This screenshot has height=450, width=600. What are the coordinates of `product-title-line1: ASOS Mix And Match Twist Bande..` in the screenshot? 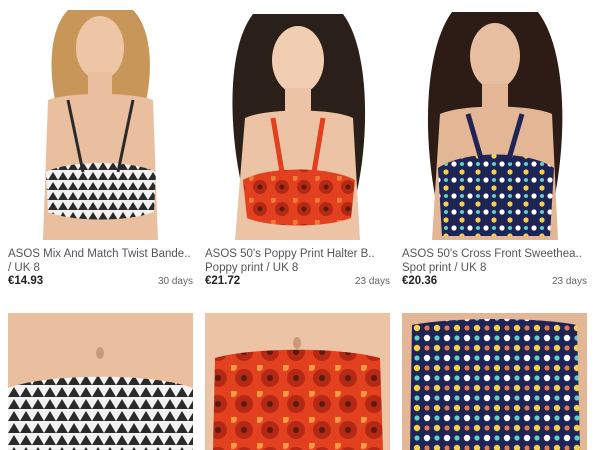 It's located at (99, 254).